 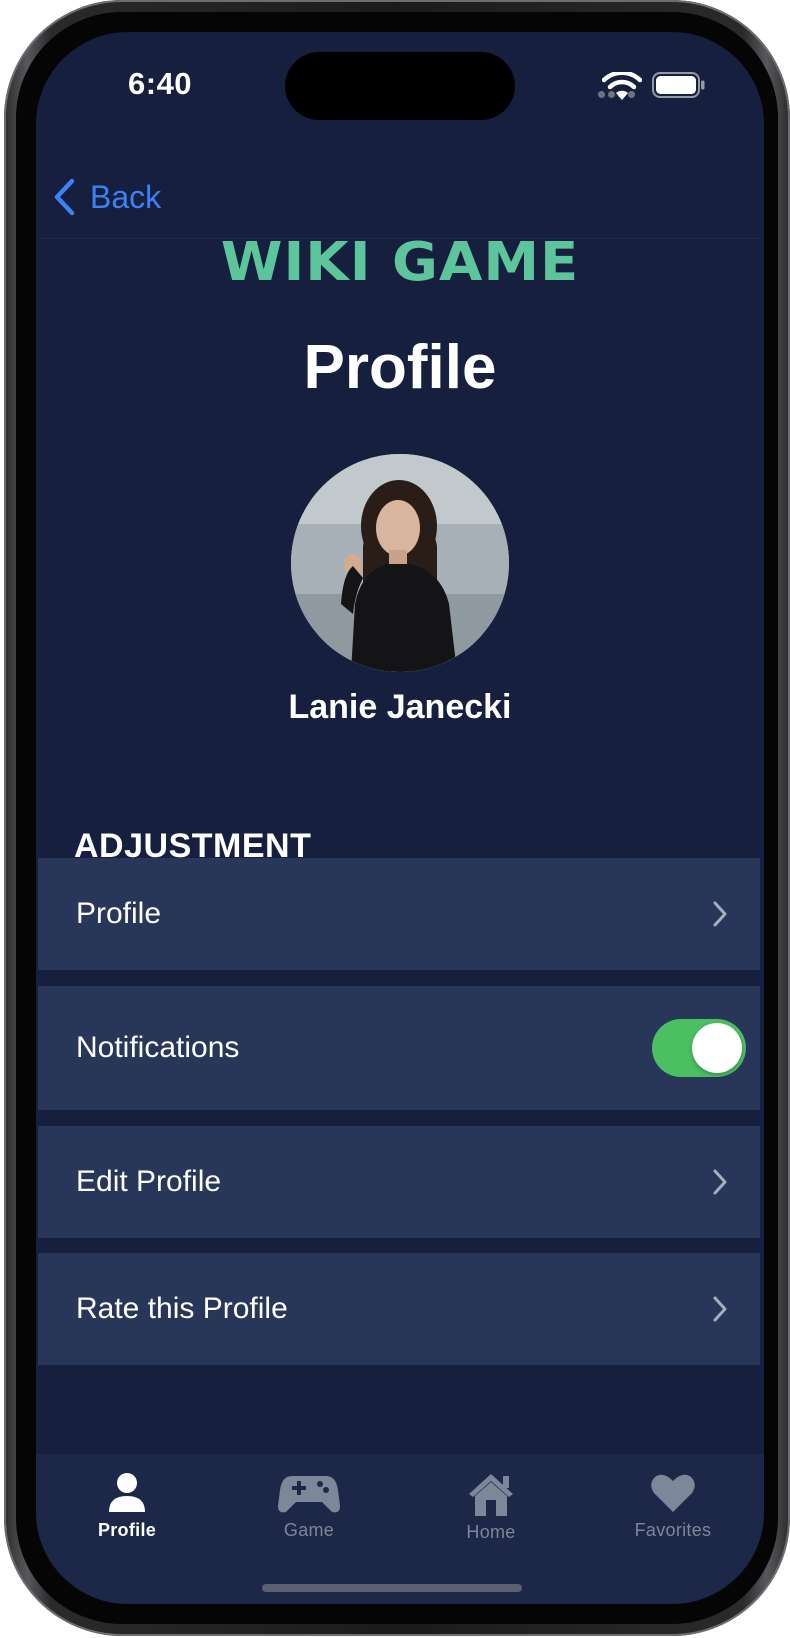 What do you see at coordinates (158, 1047) in the screenshot?
I see `row-label: Notifications` at bounding box center [158, 1047].